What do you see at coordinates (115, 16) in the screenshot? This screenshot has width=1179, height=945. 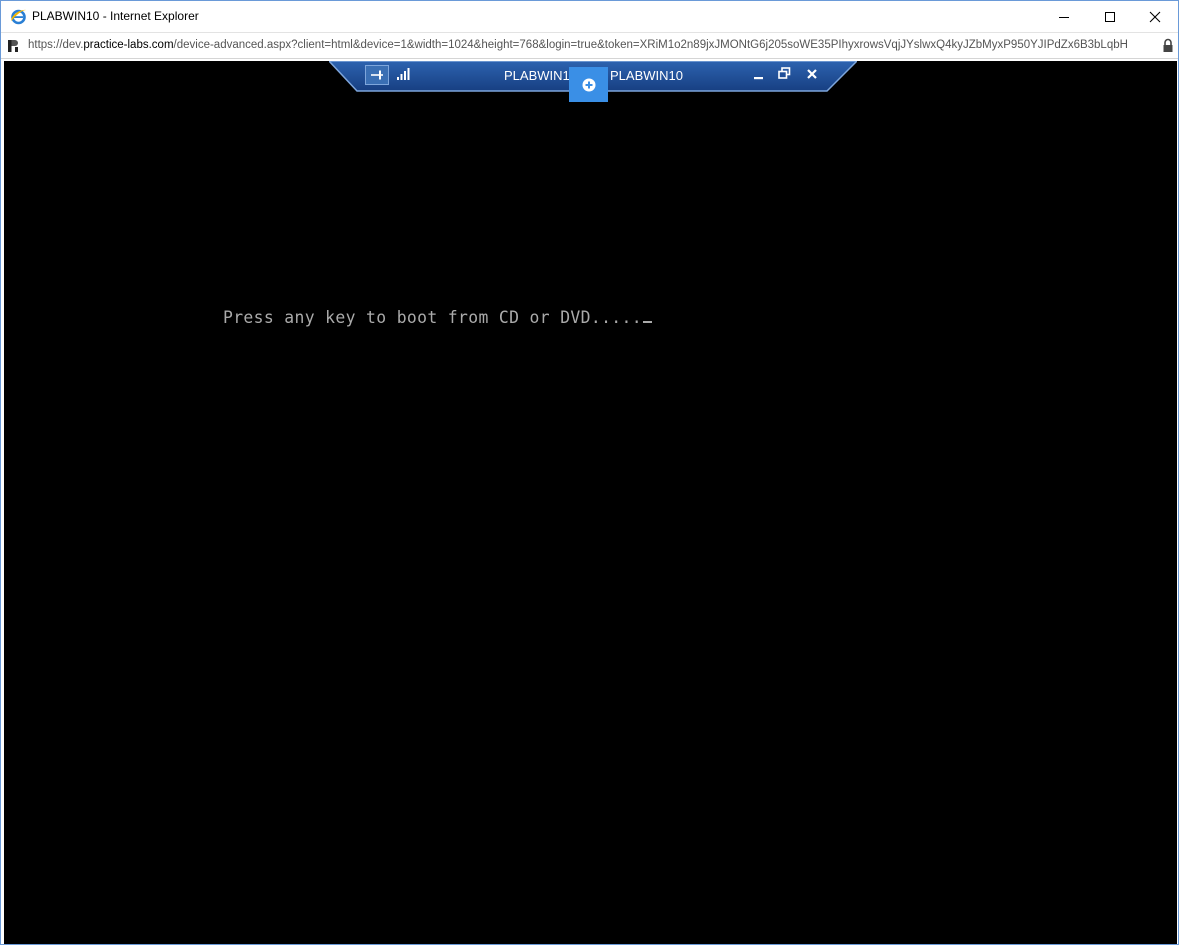 I see `window-title: PLABWIN10 - Internet Explorer` at bounding box center [115, 16].